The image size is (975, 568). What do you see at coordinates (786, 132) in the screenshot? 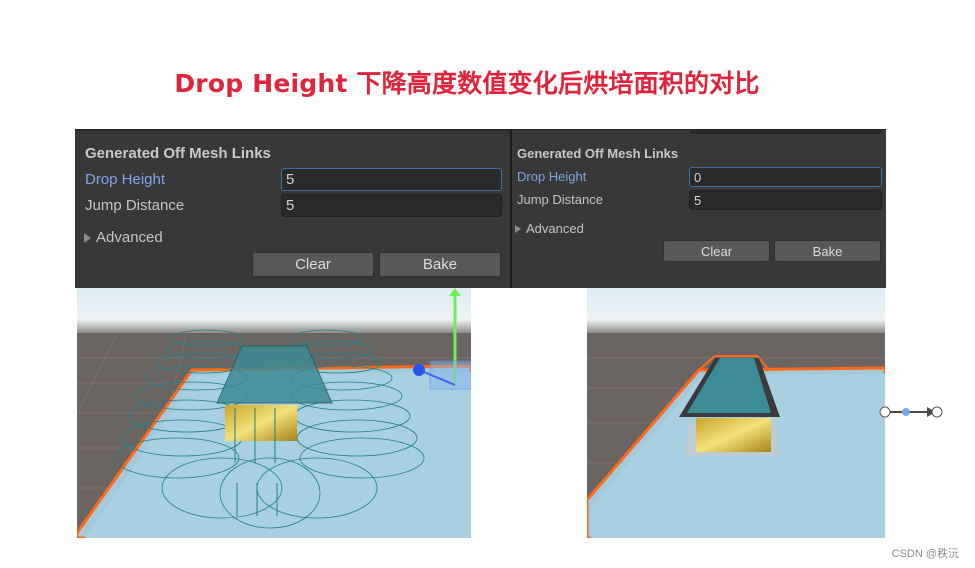
I see `panel-top-field-stub` at bounding box center [786, 132].